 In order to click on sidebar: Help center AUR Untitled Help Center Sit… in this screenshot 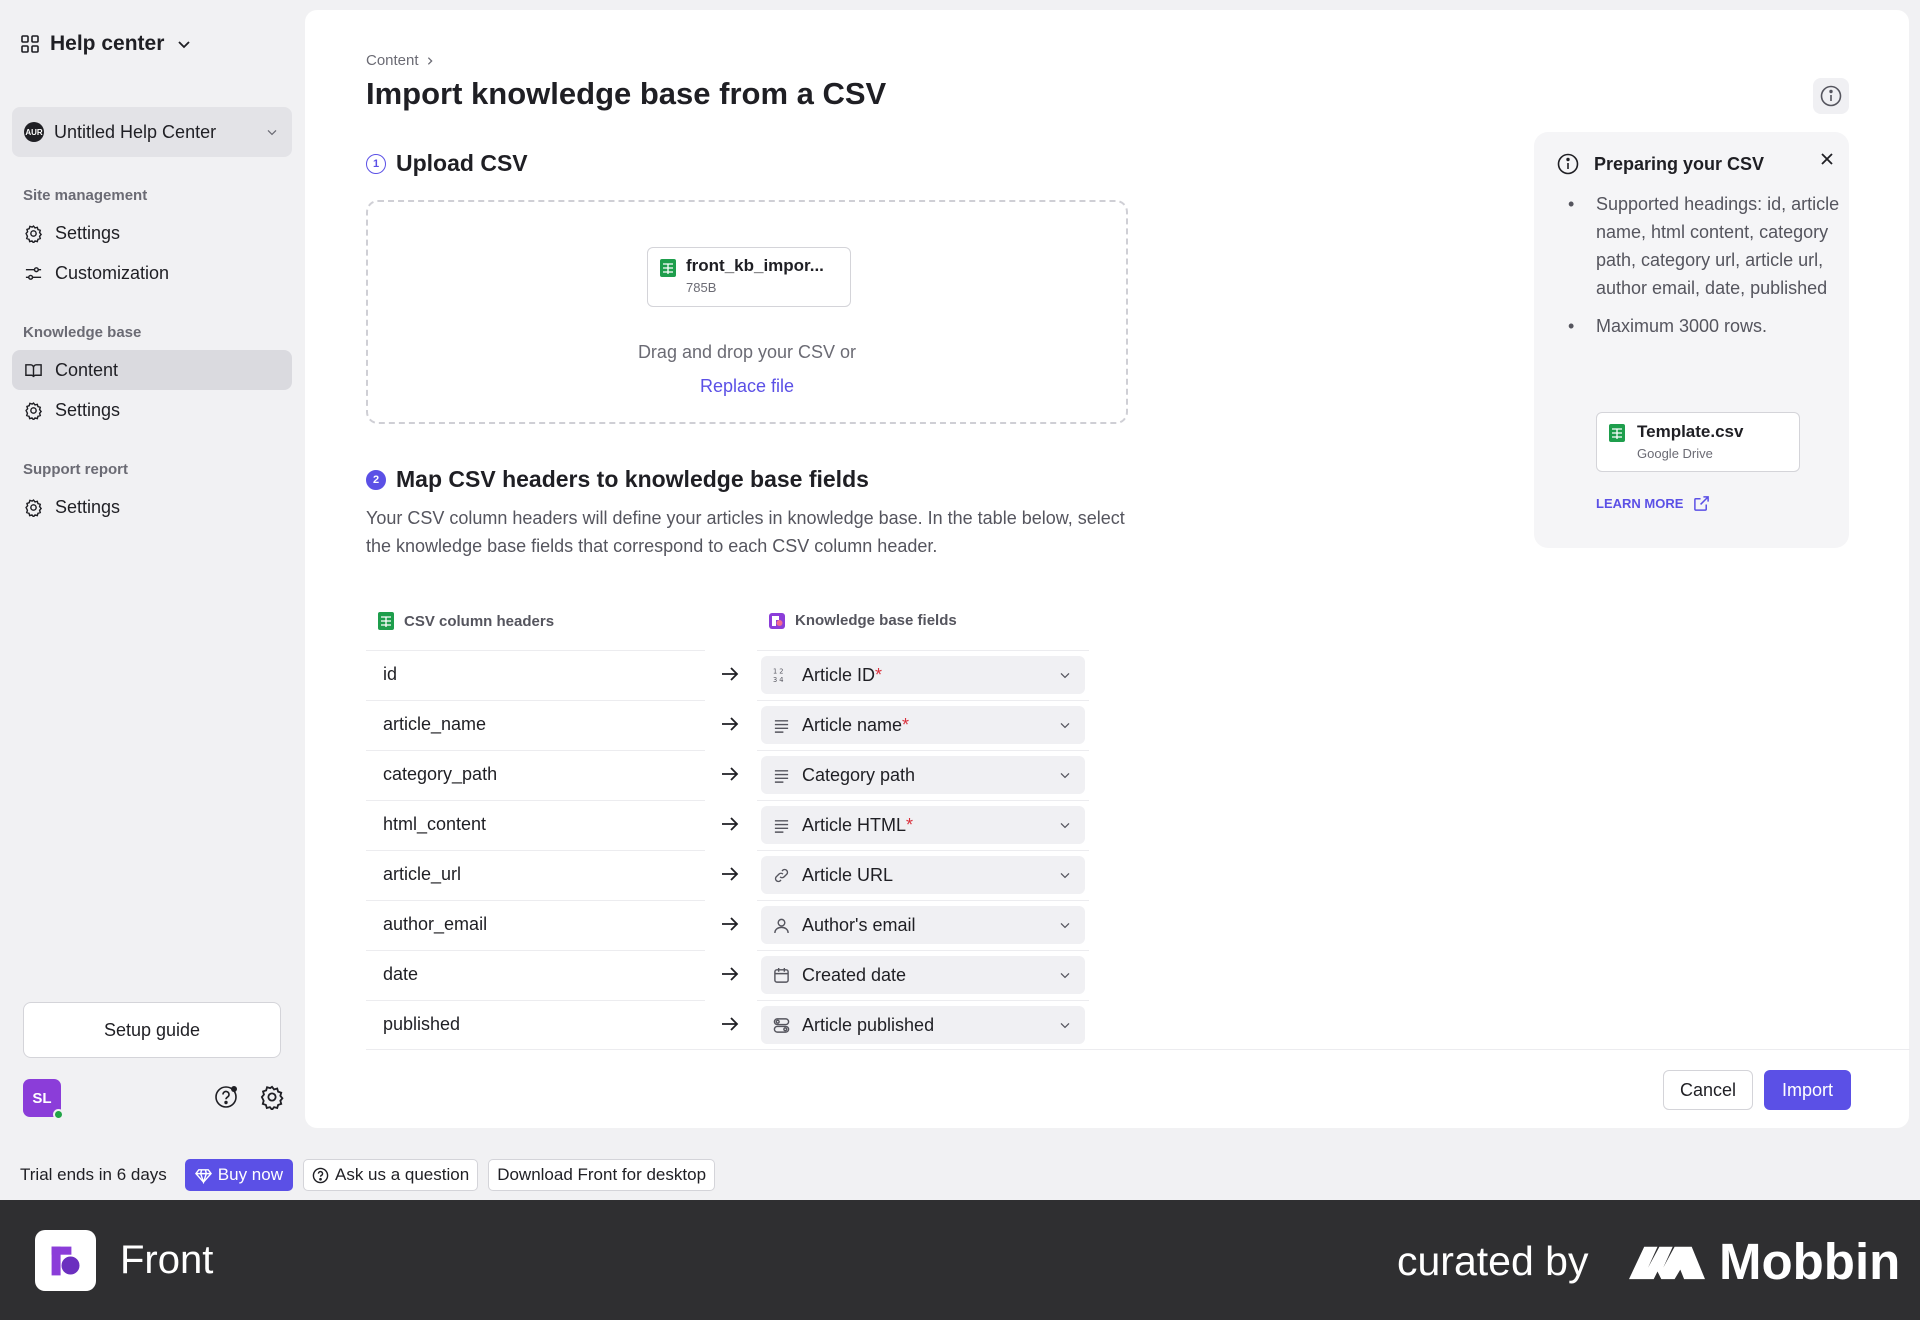, I will do `click(152, 575)`.